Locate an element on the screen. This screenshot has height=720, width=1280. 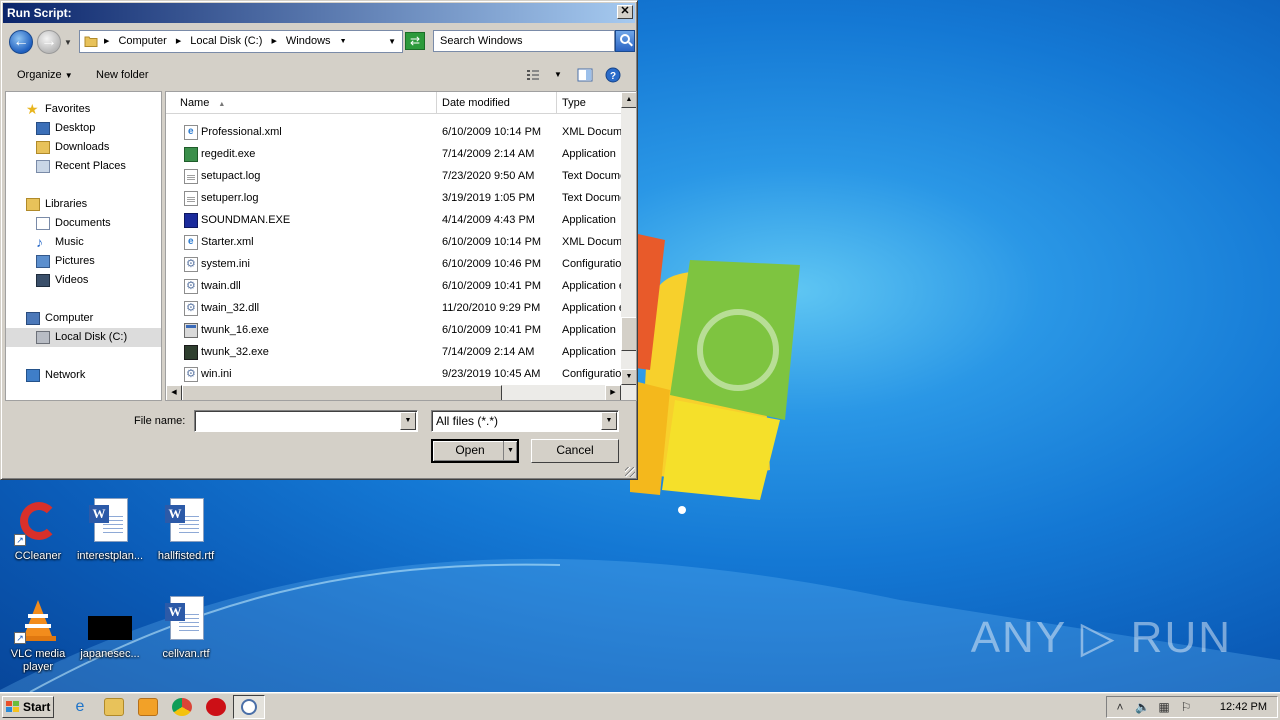
forward-arrow-icon: → is located at coordinates (49, 42).